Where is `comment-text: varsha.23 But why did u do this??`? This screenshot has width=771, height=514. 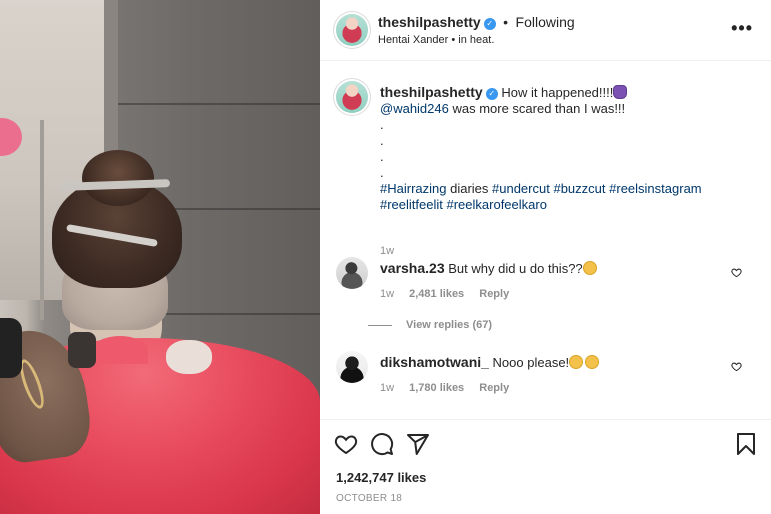
comment-text: varsha.23 But why did u do this?? is located at coordinates (550, 268).